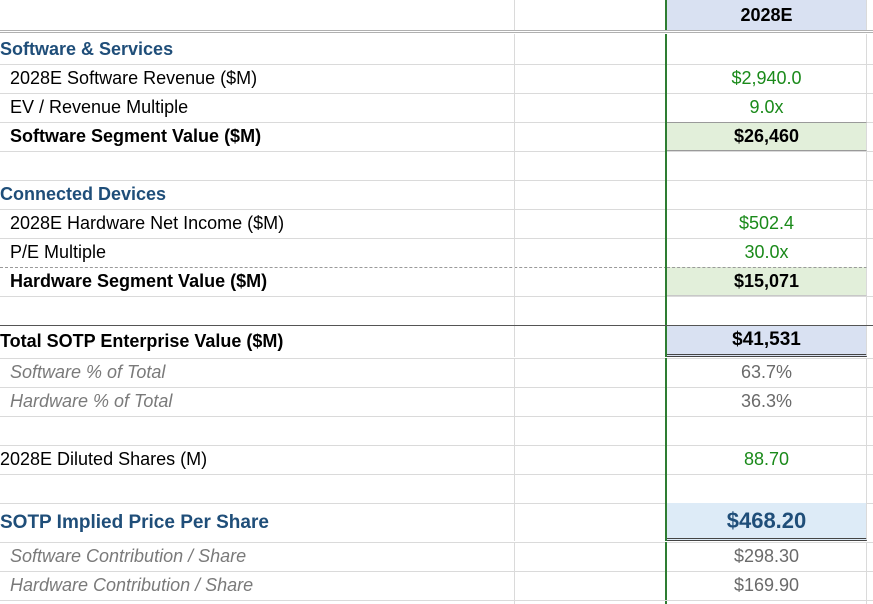 The width and height of the screenshot is (873, 604). Describe the element at coordinates (766, 585) in the screenshot. I see `hardware-contribution-value: $169.90` at that location.